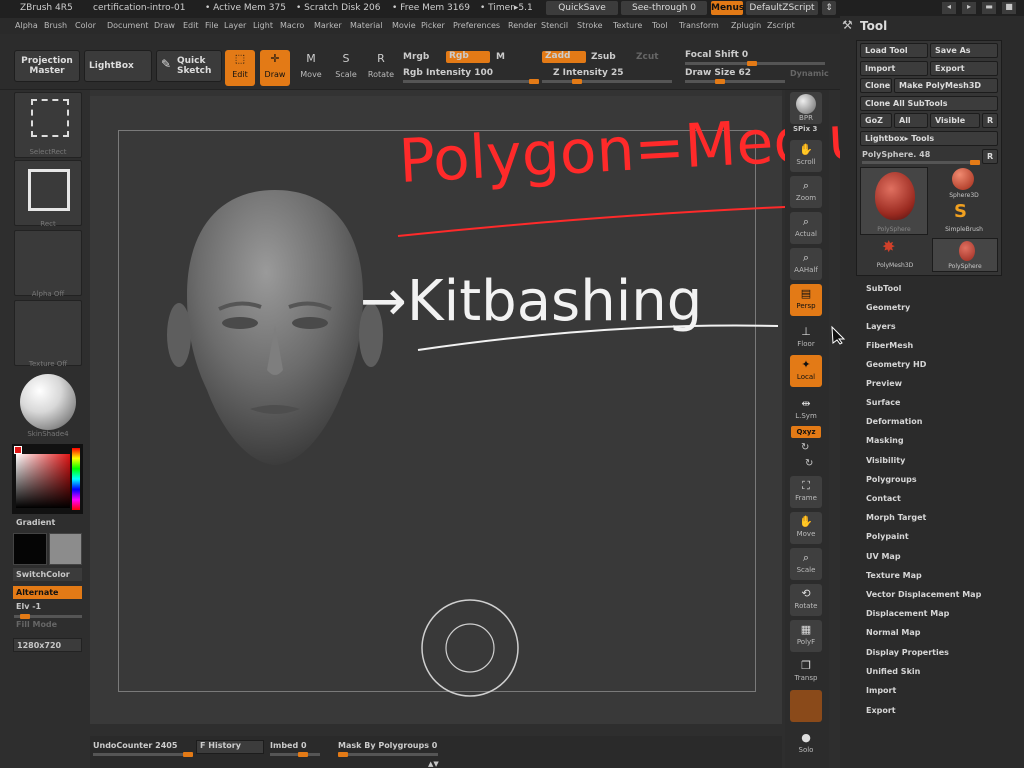 Image resolution: width=1024 pixels, height=768 pixels. I want to click on palette-close-icon: ■, so click(1009, 8).